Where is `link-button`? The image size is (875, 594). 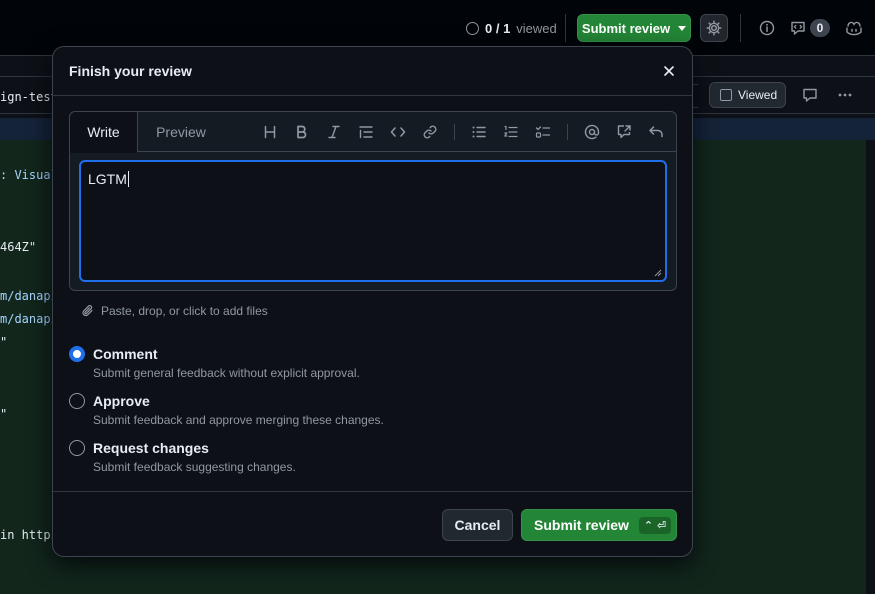 link-button is located at coordinates (430, 132).